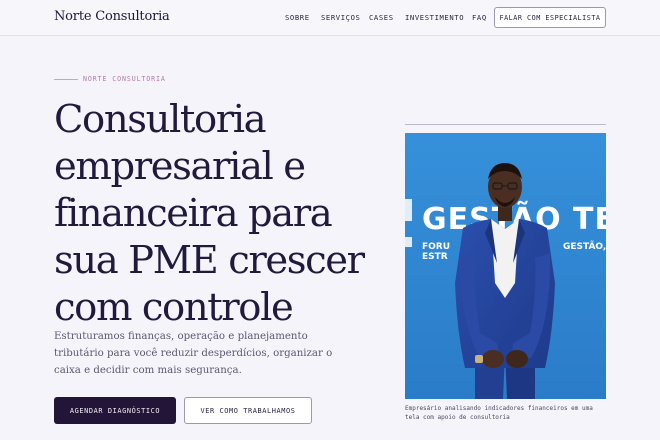 The height and width of the screenshot is (440, 660). What do you see at coordinates (160, 119) in the screenshot?
I see `hero-title-line: Consultoria` at bounding box center [160, 119].